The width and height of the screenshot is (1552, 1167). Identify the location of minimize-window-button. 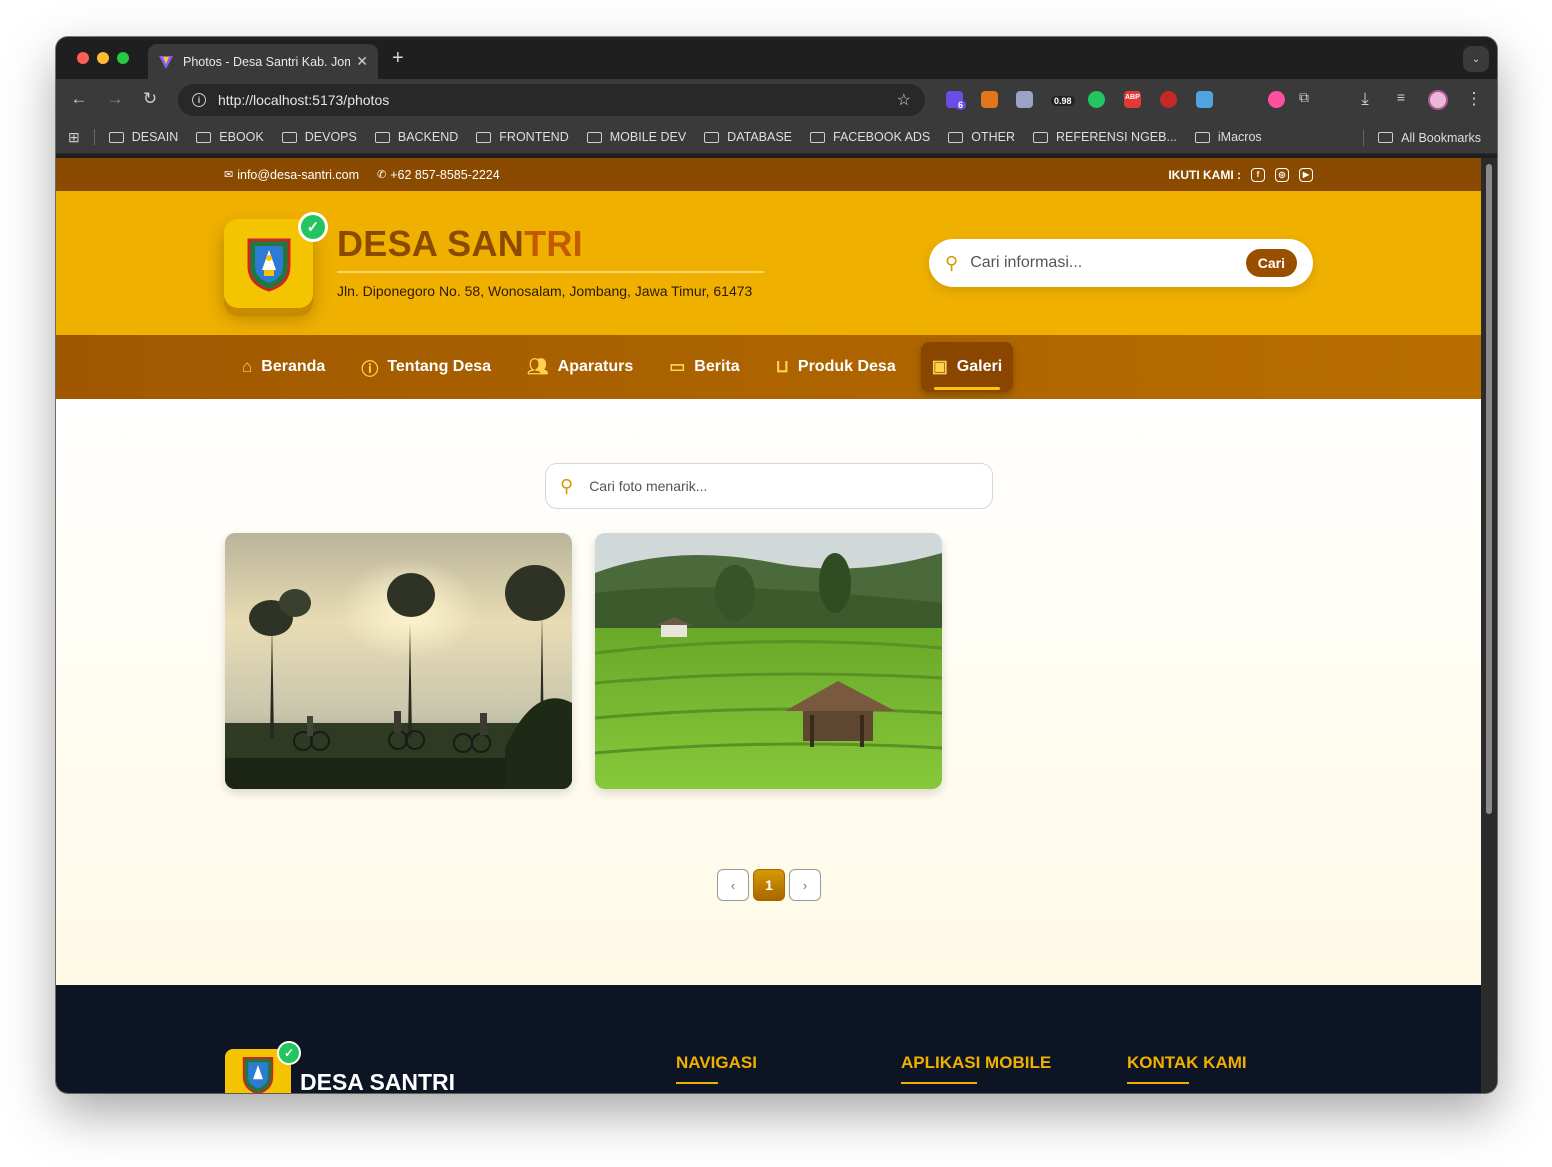
(103, 58).